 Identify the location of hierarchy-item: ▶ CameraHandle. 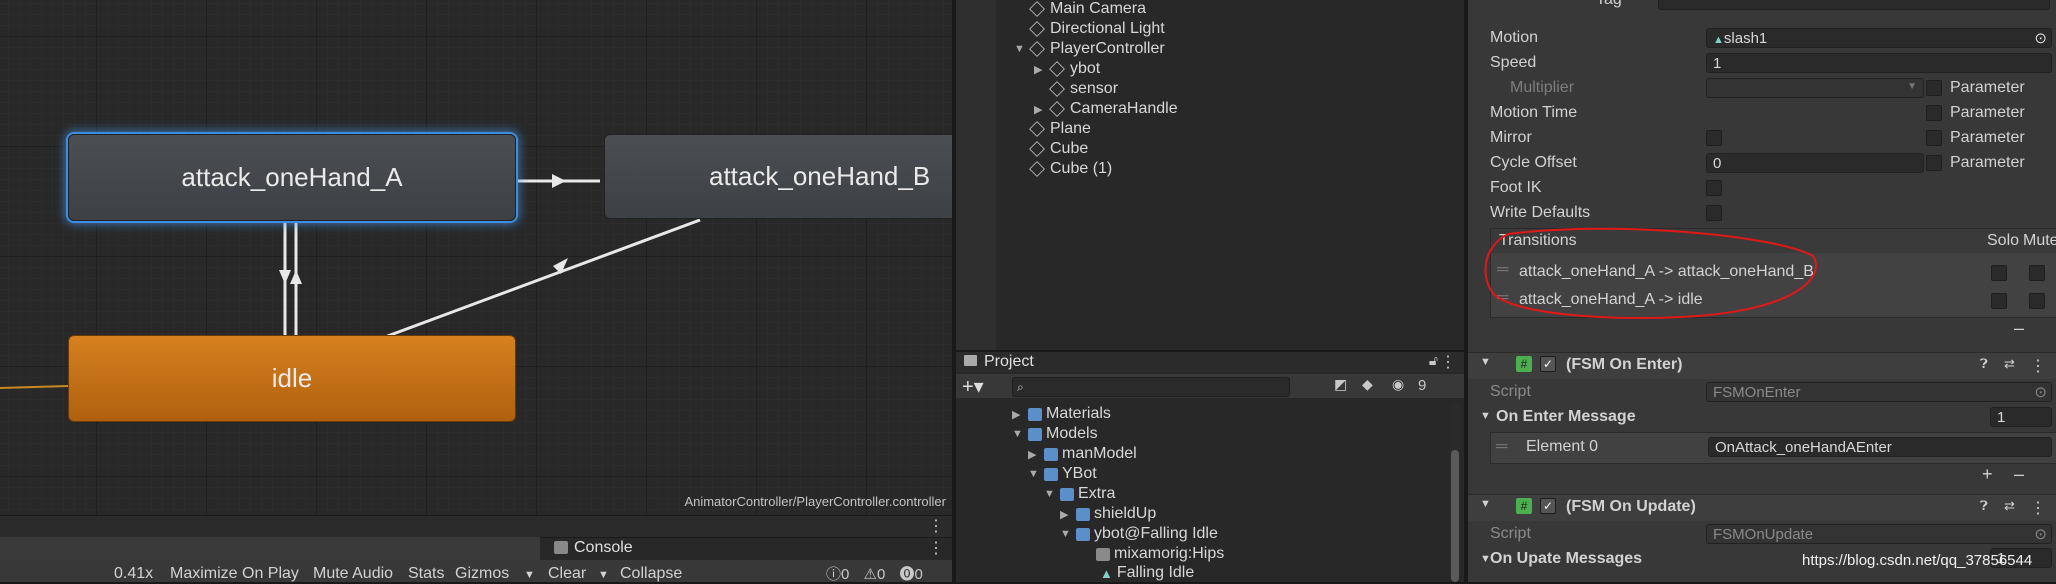
(1106, 109).